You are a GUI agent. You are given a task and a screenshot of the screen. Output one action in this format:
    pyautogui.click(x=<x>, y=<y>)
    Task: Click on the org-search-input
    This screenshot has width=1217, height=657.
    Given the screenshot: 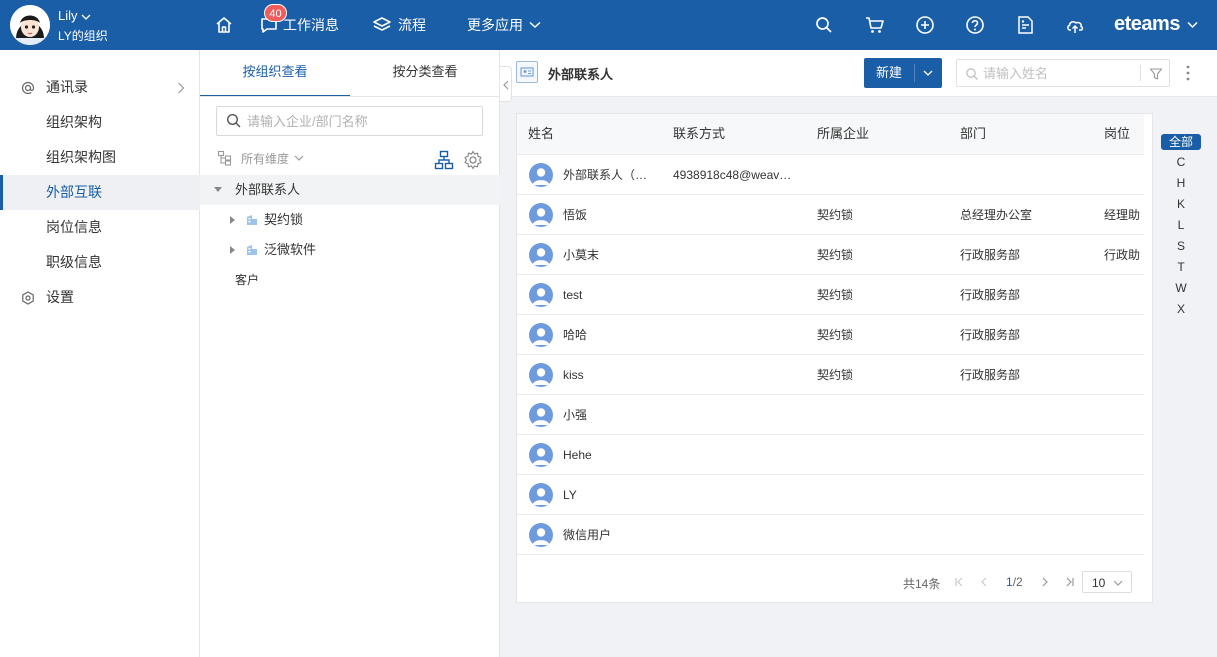 What is the action you would take?
    pyautogui.click(x=362, y=121)
    